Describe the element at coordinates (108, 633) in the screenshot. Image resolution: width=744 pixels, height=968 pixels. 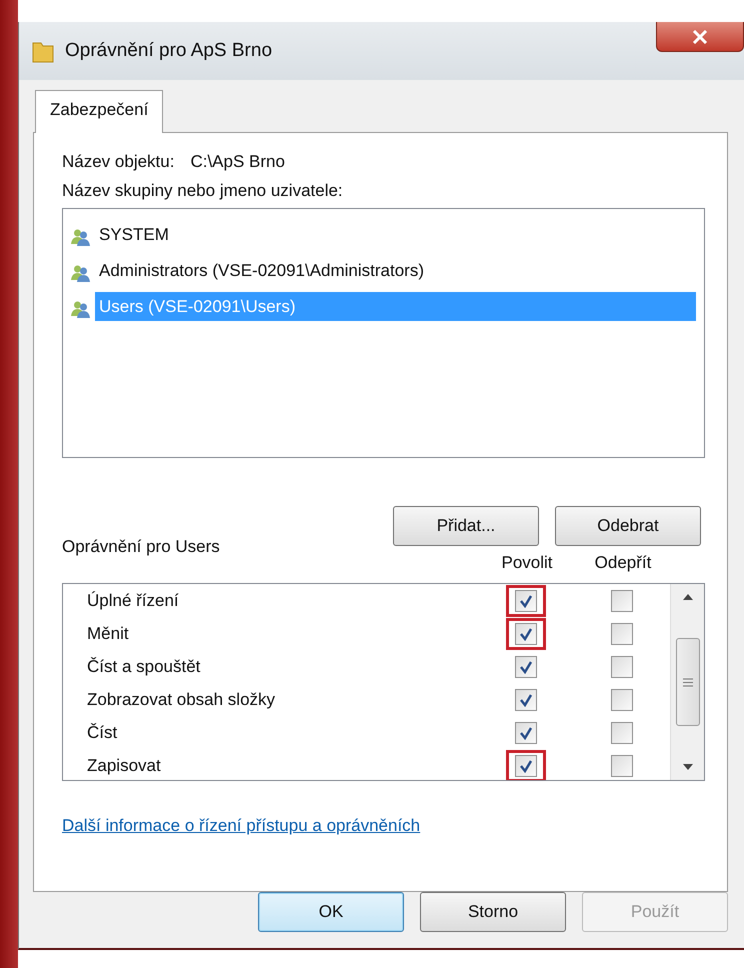
I see `permission-name: Měnit` at that location.